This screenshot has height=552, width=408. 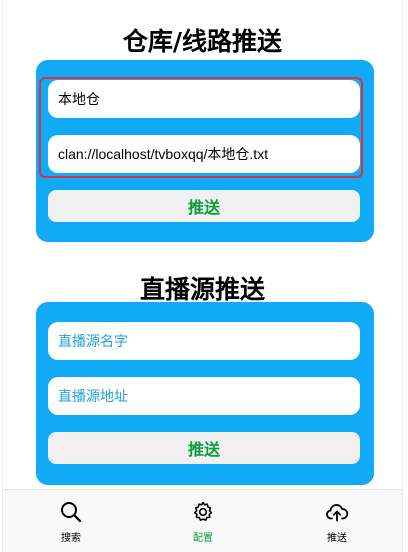 I want to click on nav-item-search: 搜索, so click(x=71, y=522).